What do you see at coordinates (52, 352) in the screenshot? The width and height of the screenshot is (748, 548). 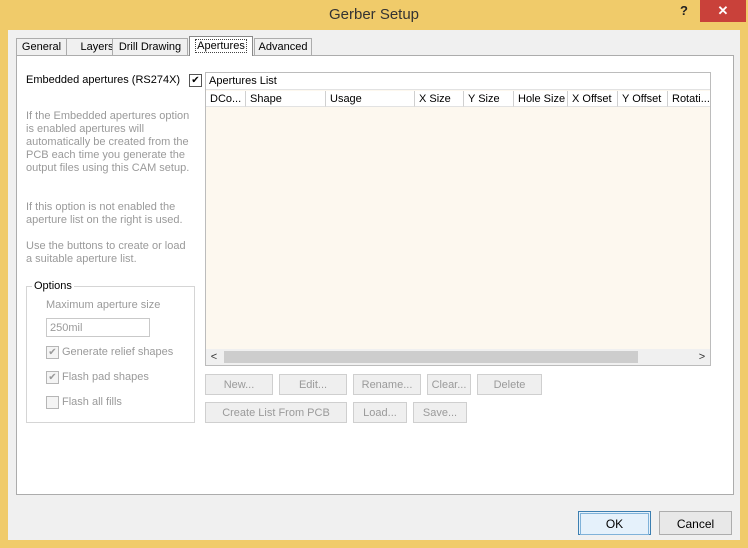 I see `generate-relief-checkbox: ✔` at bounding box center [52, 352].